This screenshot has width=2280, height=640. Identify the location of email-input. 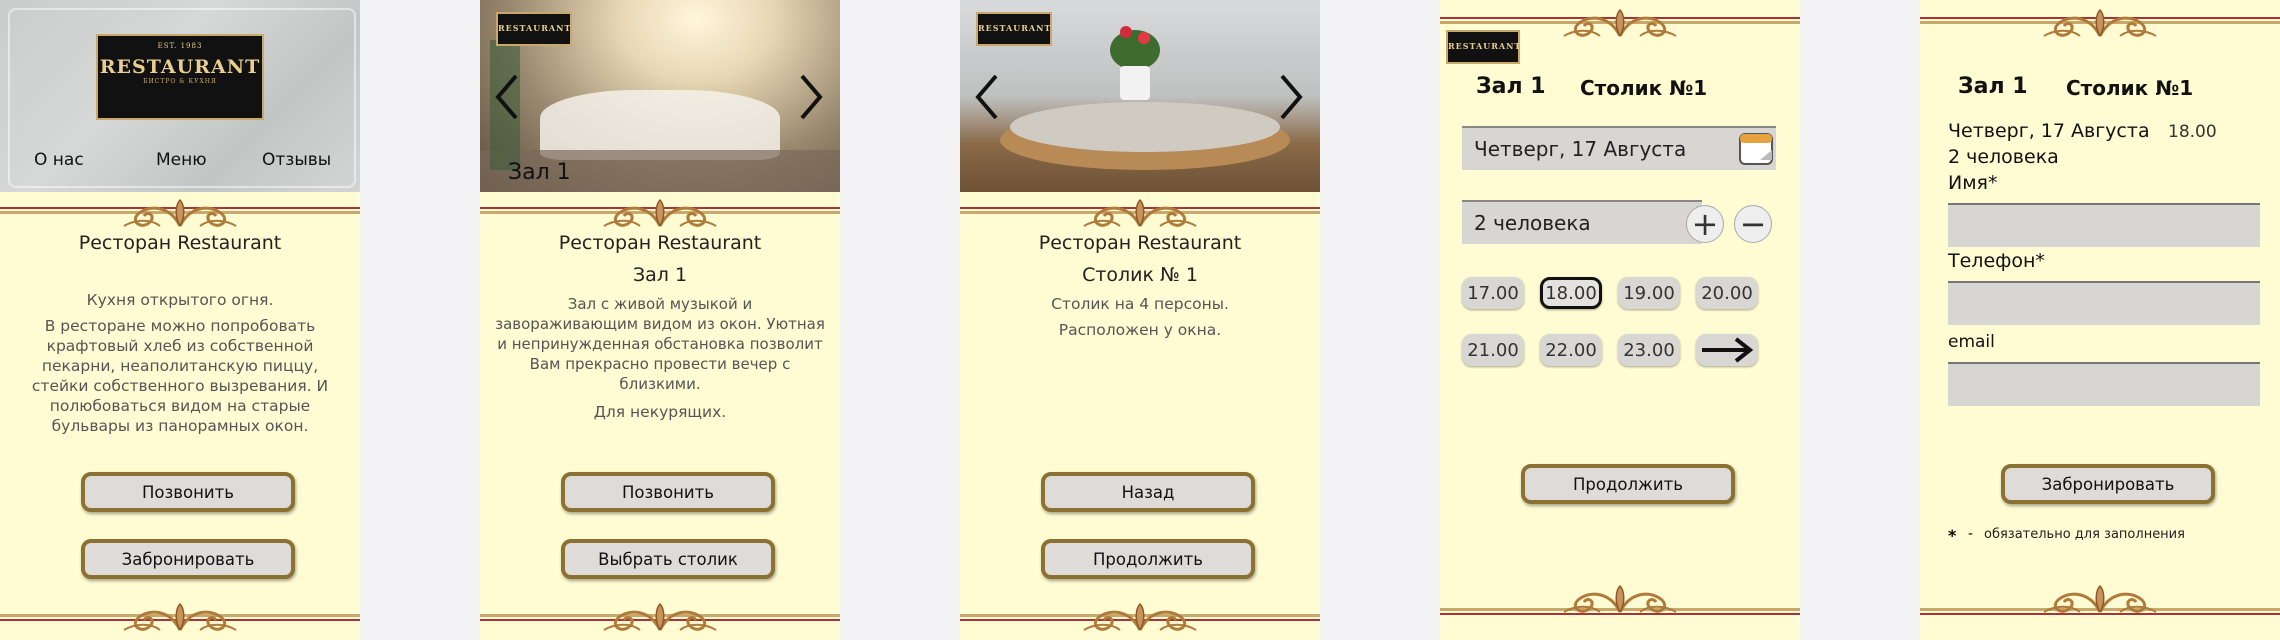
(2104, 384).